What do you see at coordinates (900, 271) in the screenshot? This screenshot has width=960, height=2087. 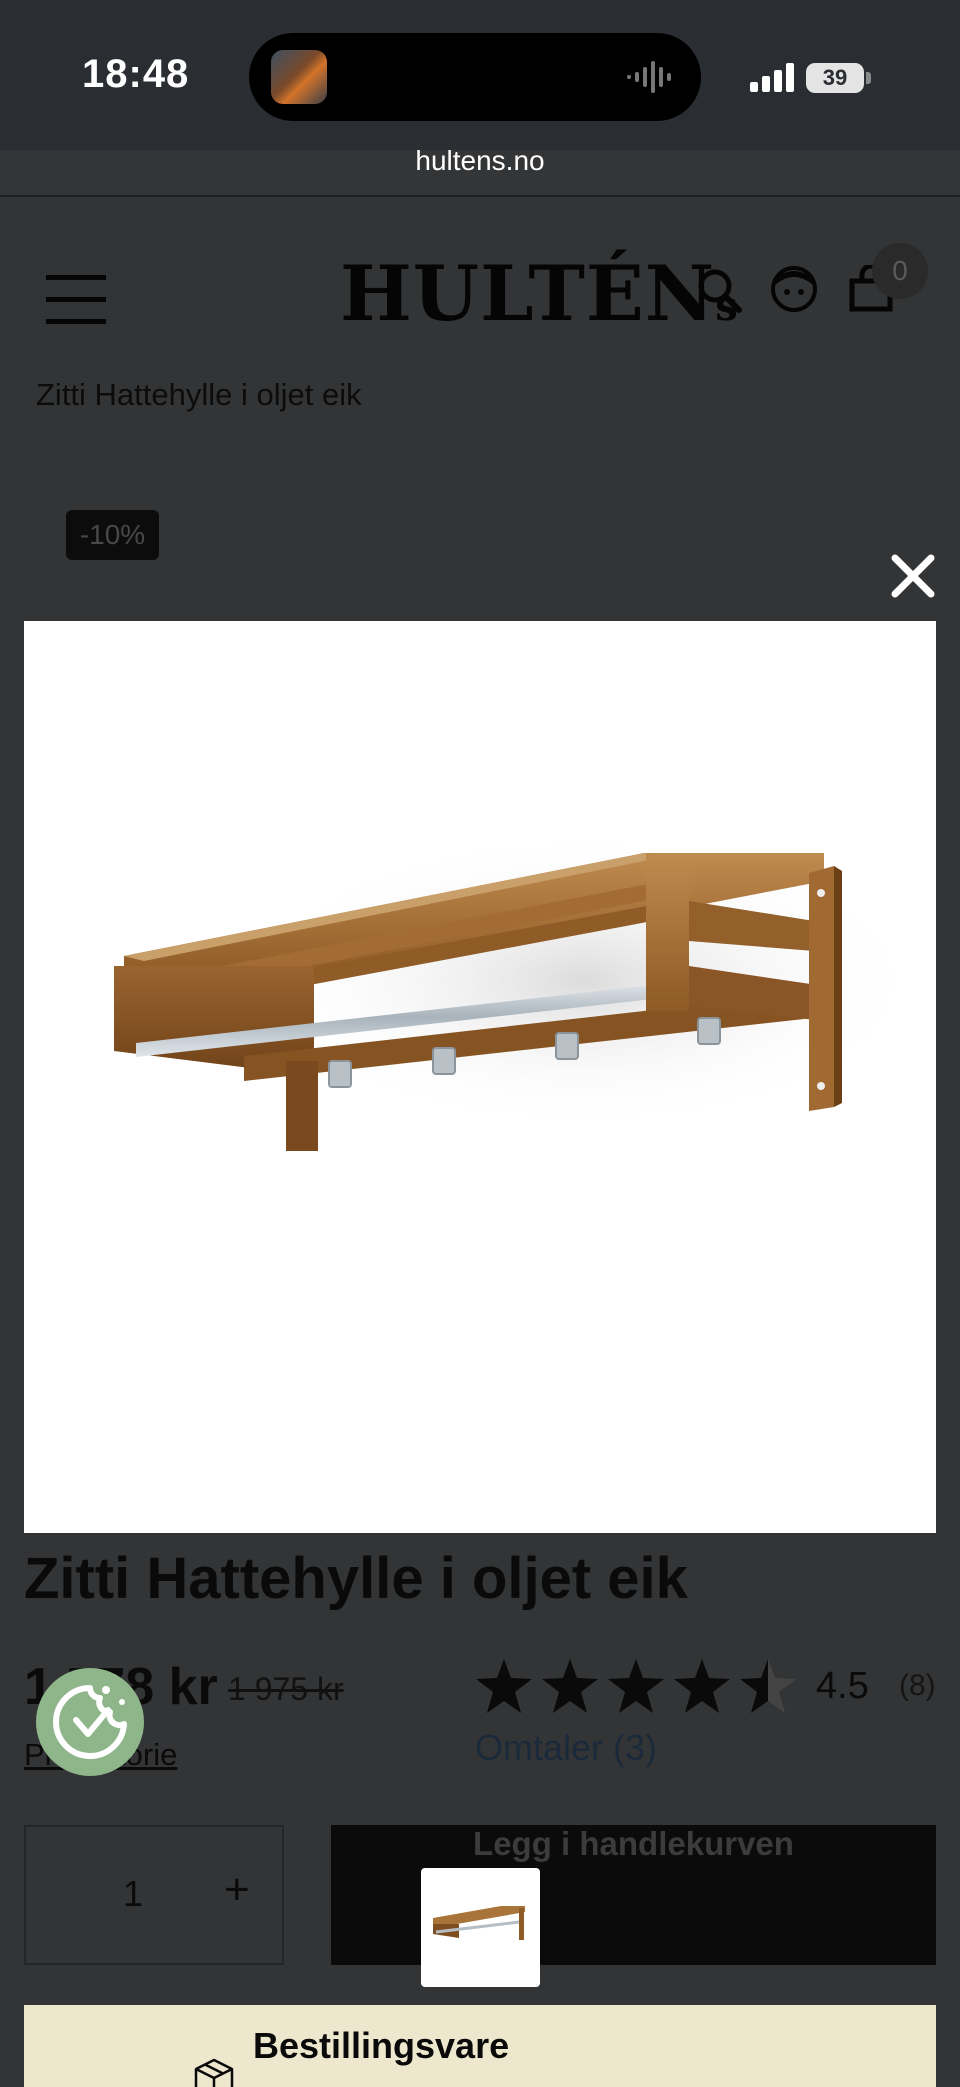 I see `cart-count-badge: 0` at bounding box center [900, 271].